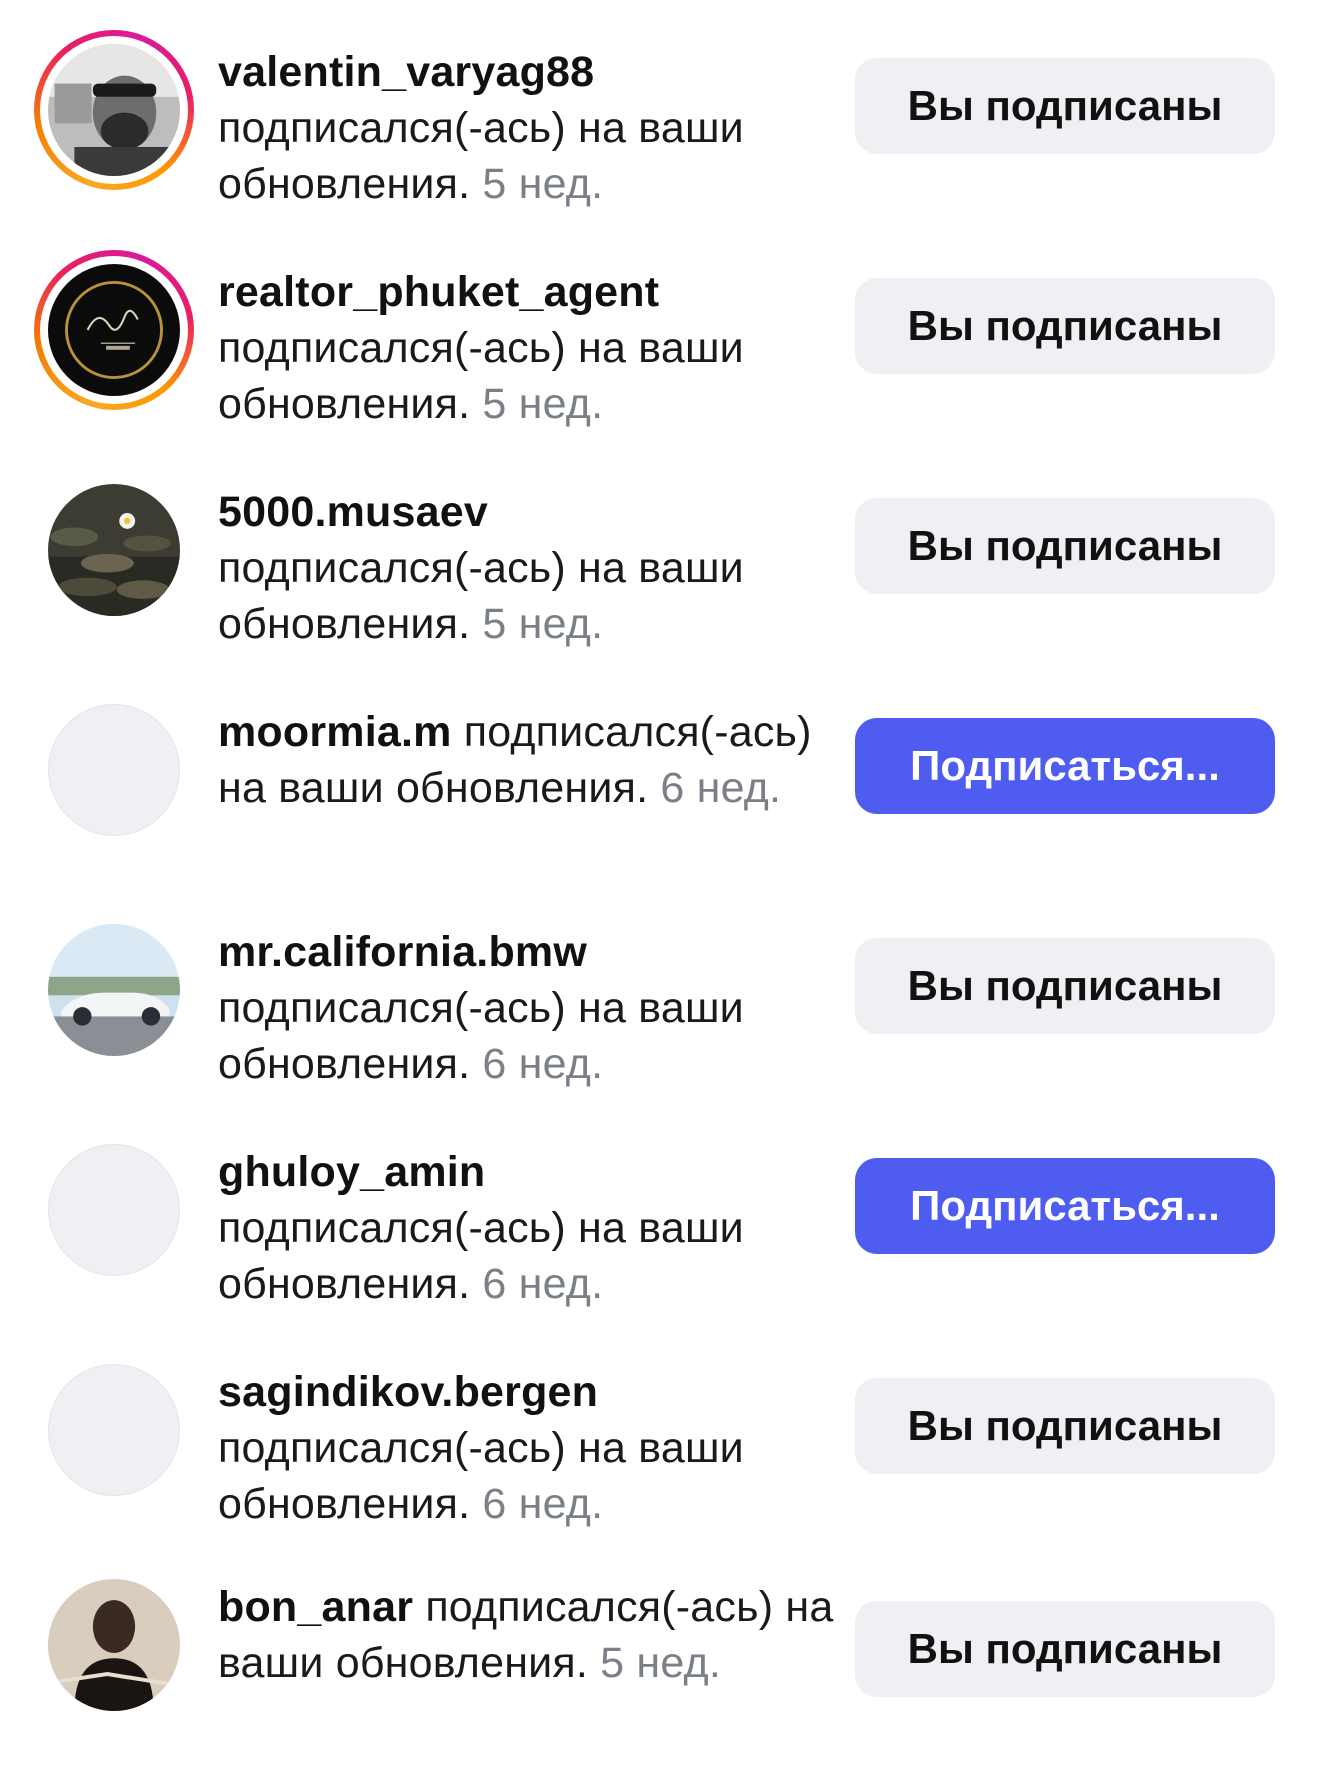  Describe the element at coordinates (353, 512) in the screenshot. I see `username: 5000.musaev` at that location.